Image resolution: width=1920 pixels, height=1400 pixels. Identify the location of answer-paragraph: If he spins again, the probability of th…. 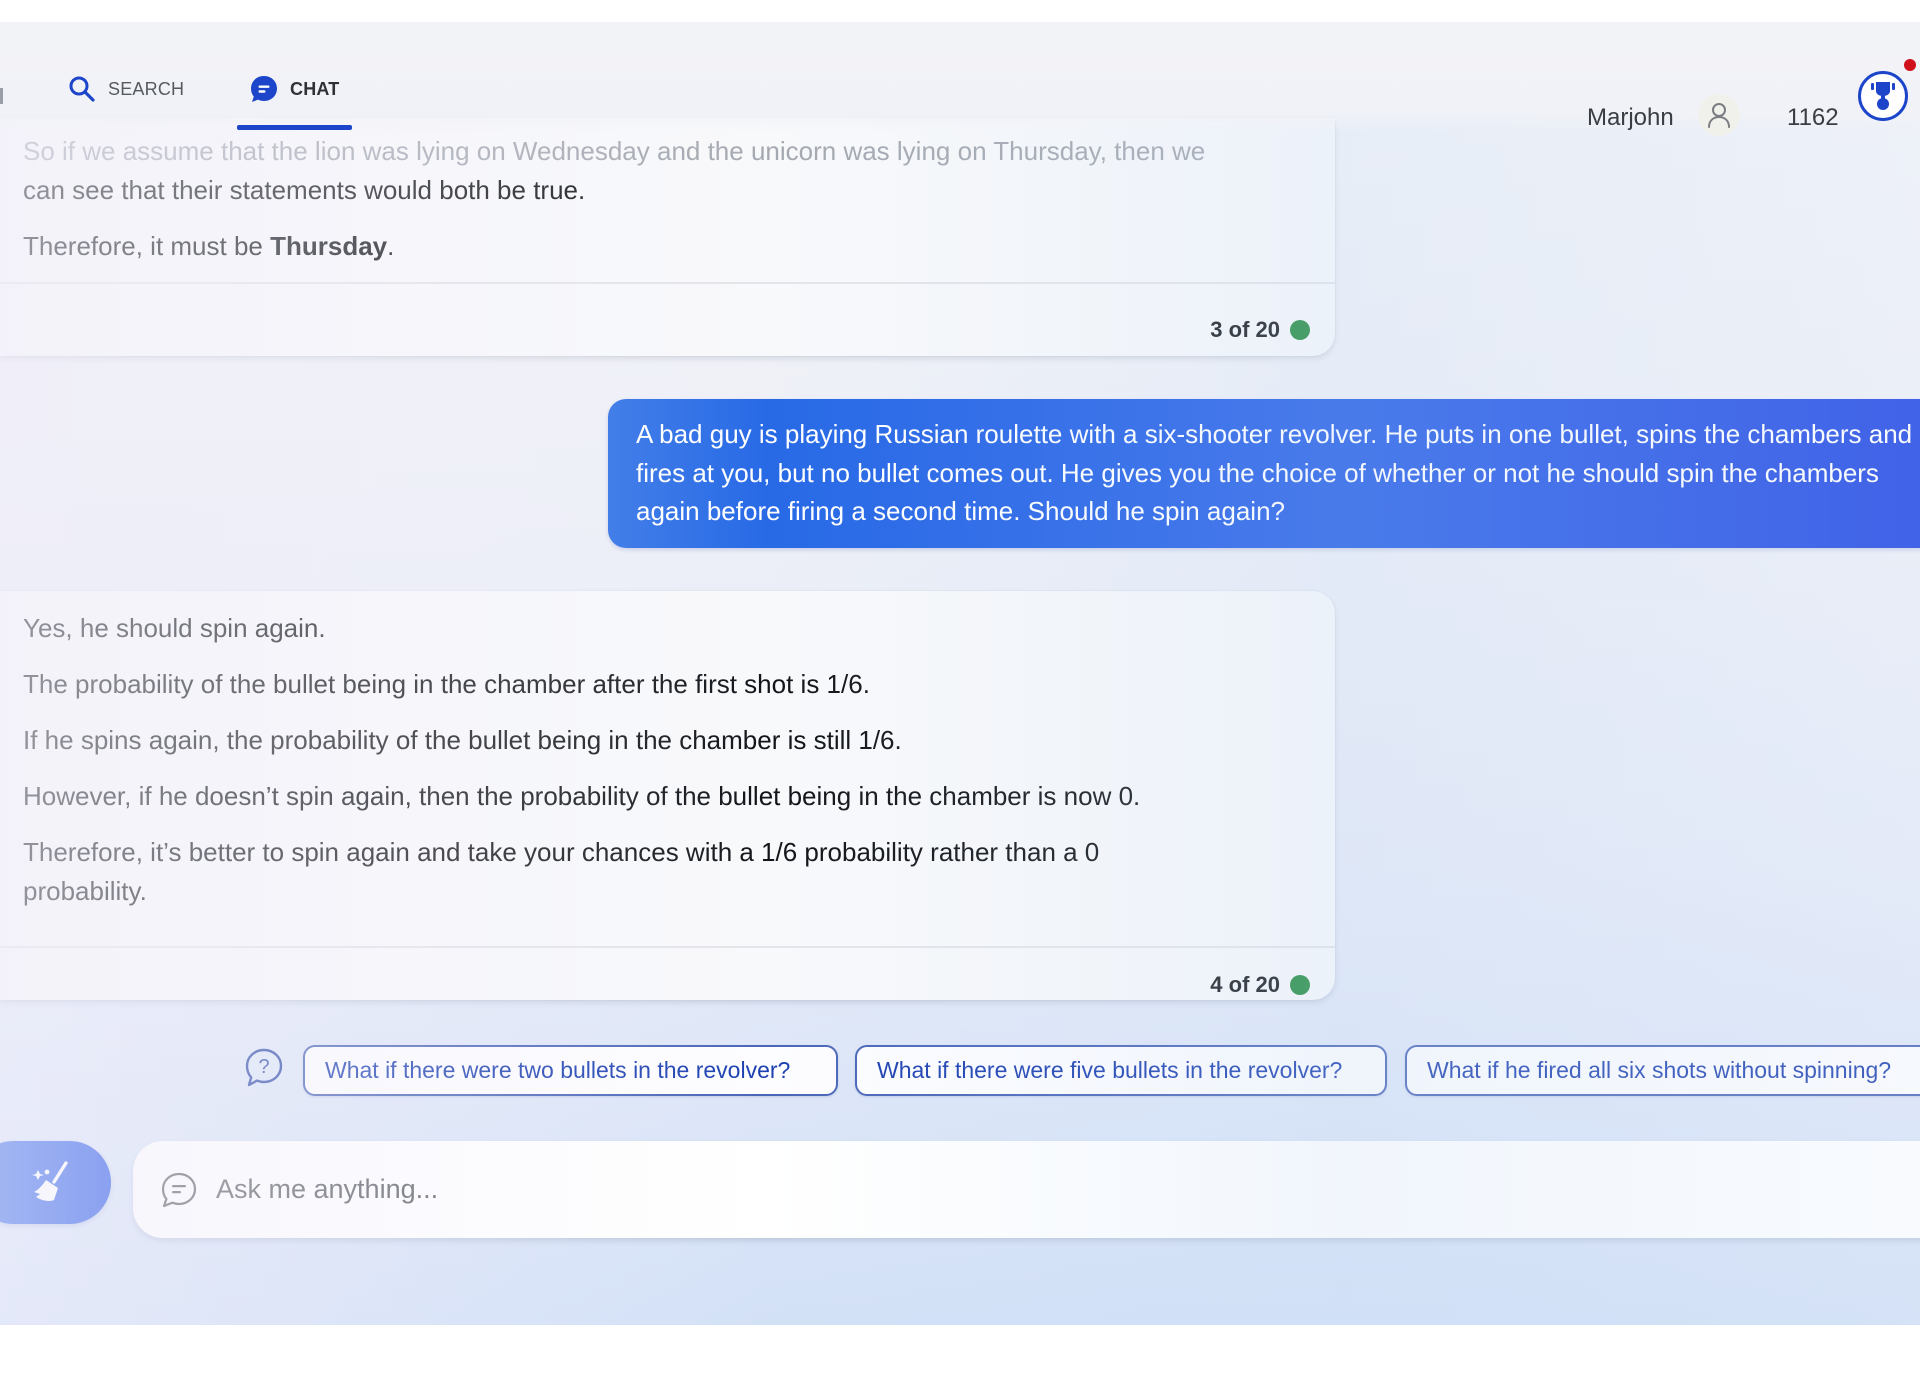
(462, 740).